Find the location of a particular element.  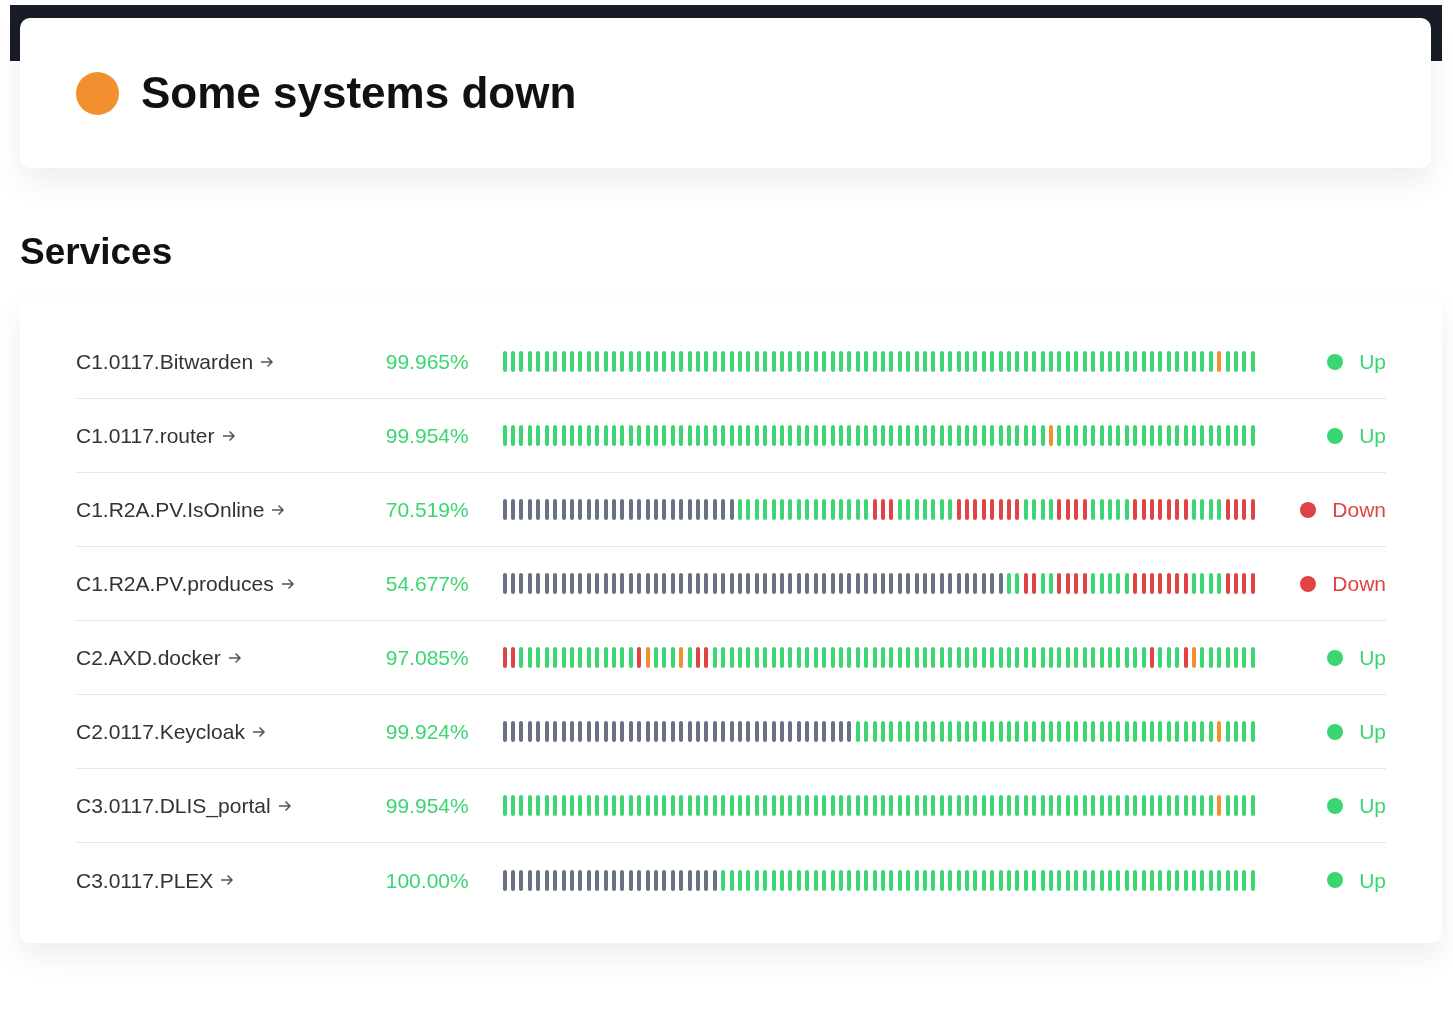

uptime-percentage: 54.677% is located at coordinates (427, 584).